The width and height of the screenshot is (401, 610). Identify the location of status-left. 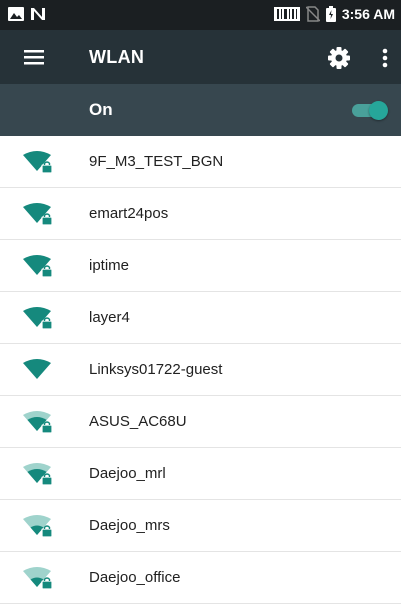
(27, 14).